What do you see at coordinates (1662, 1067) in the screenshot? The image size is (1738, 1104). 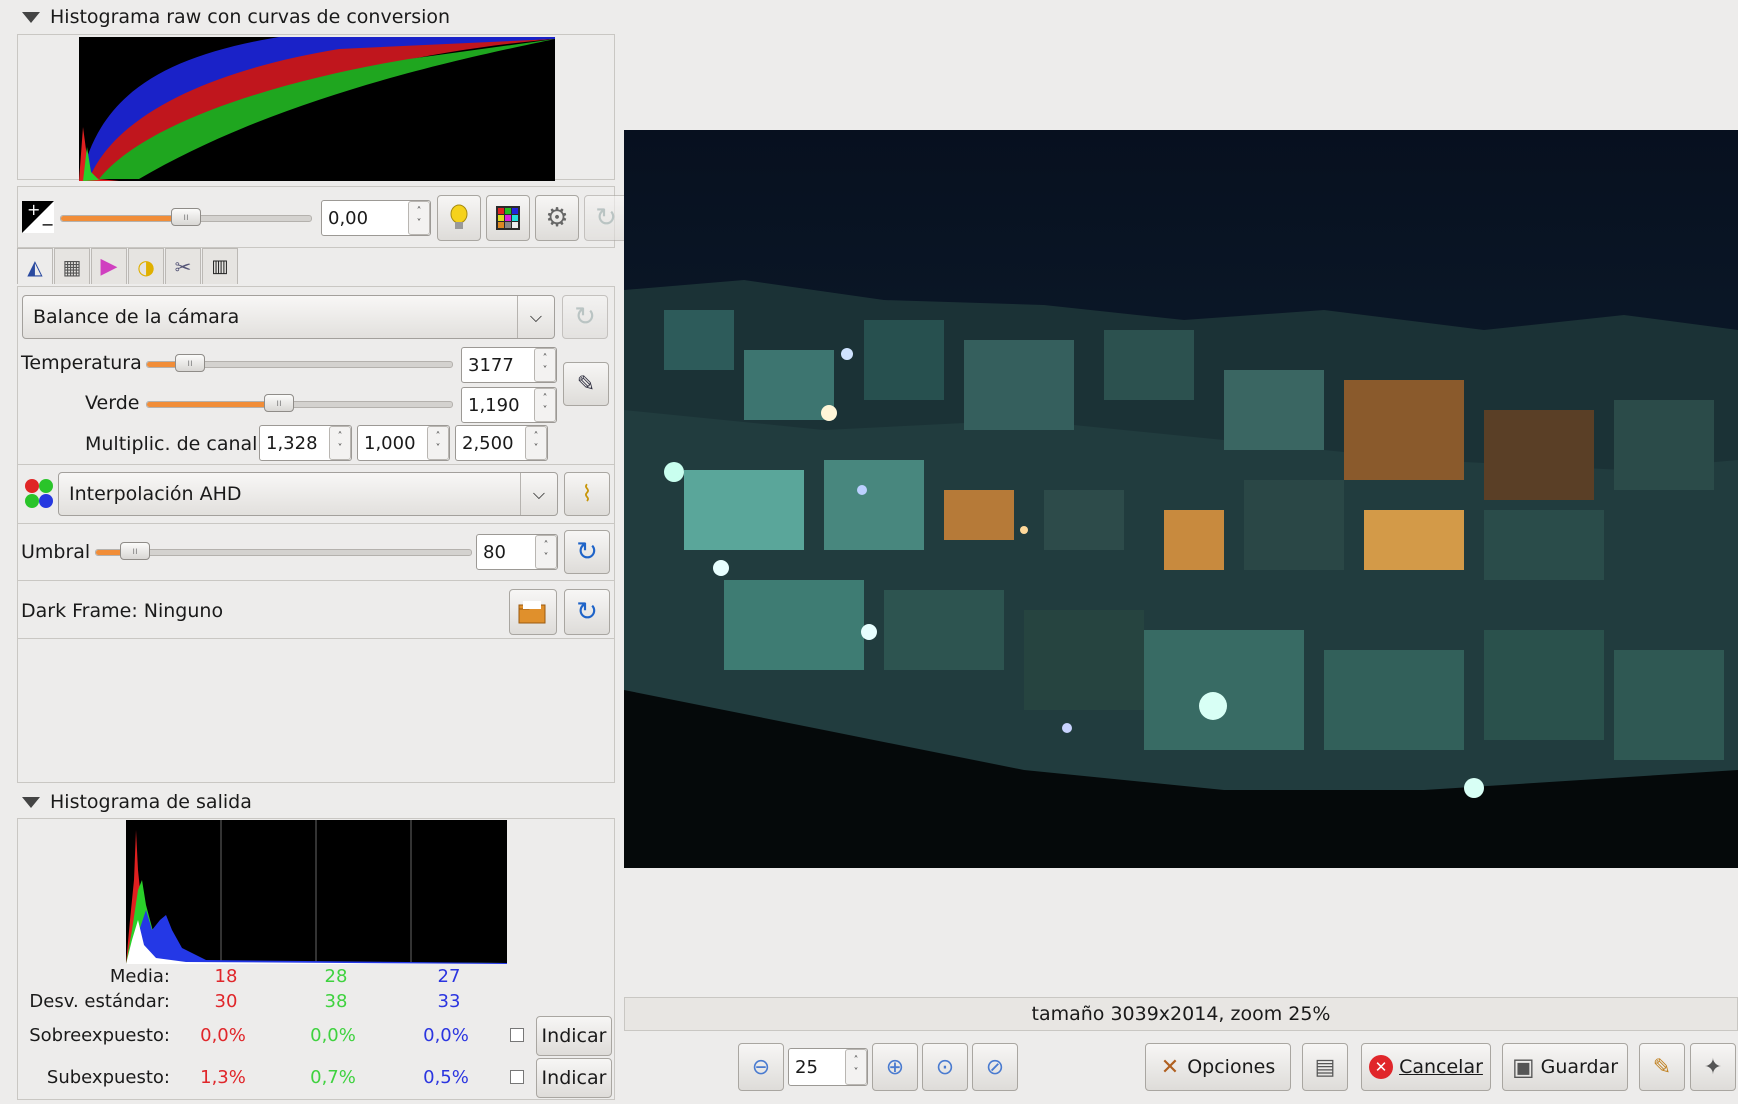 I see `send-to-gimp-button: ✎` at bounding box center [1662, 1067].